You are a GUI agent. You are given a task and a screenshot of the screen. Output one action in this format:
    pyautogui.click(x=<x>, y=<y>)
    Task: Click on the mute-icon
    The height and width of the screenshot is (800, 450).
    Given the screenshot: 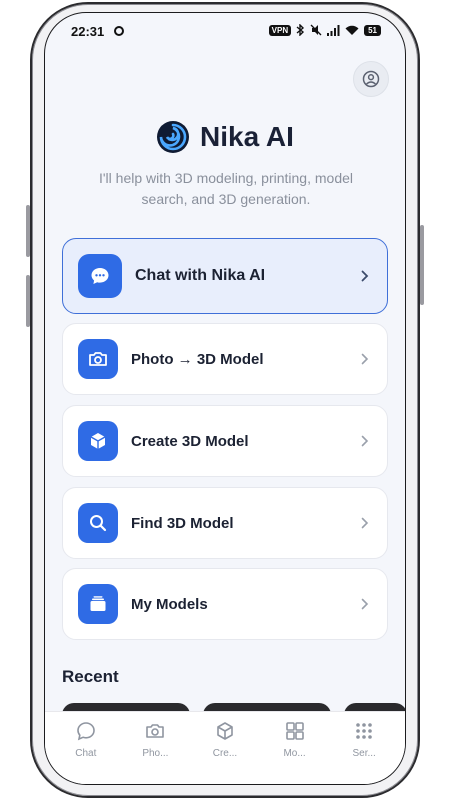 What is the action you would take?
    pyautogui.click(x=316, y=30)
    